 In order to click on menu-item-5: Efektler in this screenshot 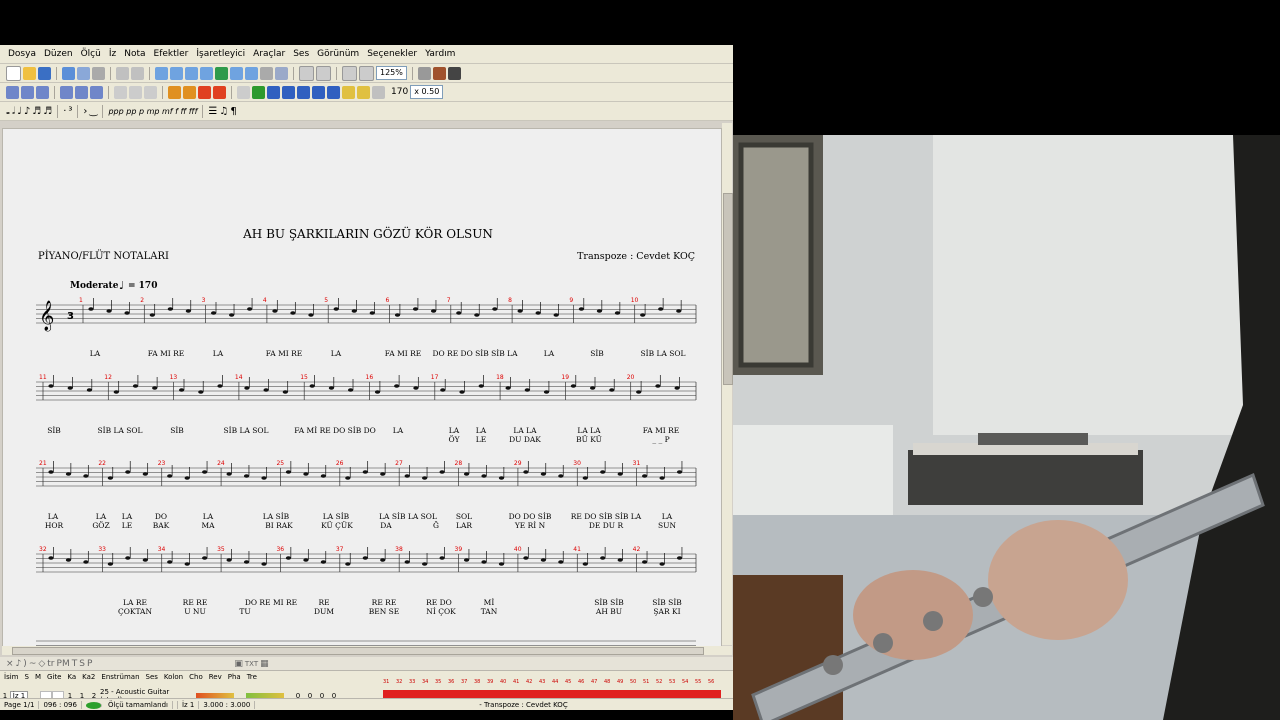, I will do `click(171, 54)`.